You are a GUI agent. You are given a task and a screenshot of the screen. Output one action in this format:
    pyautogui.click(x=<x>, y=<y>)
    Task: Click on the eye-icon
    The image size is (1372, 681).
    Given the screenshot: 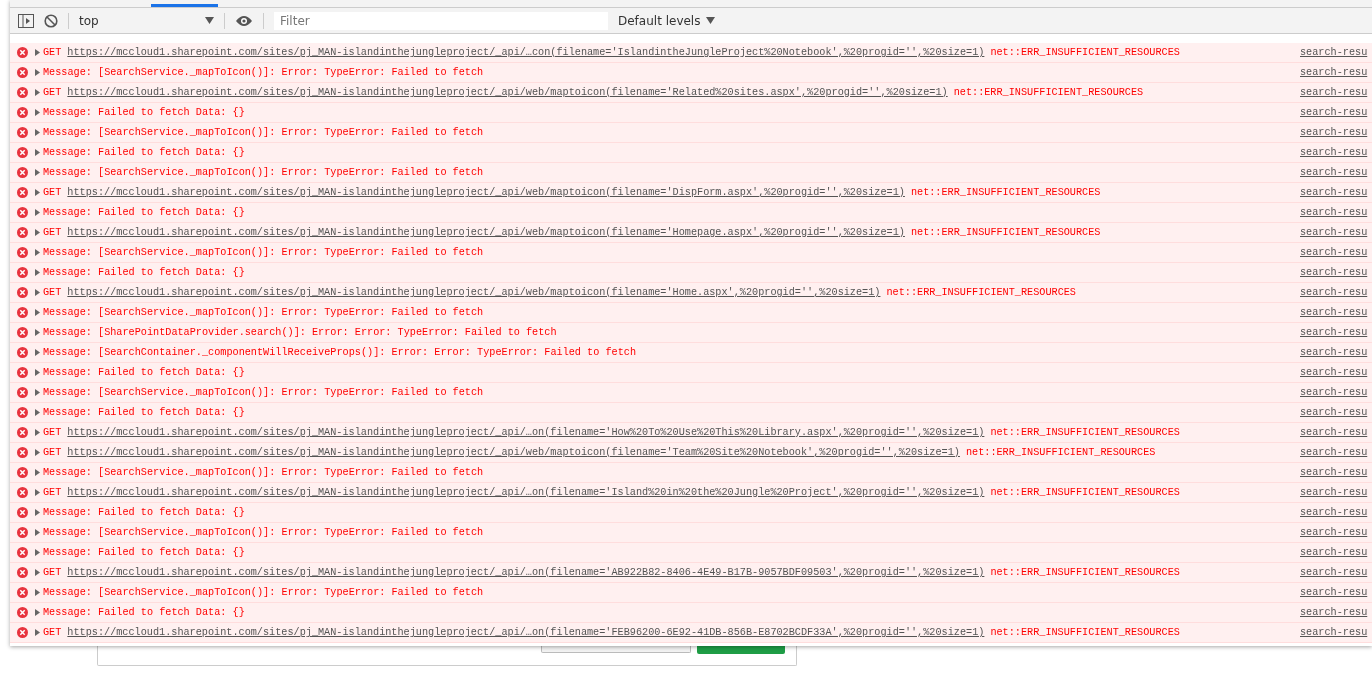 What is the action you would take?
    pyautogui.click(x=244, y=20)
    